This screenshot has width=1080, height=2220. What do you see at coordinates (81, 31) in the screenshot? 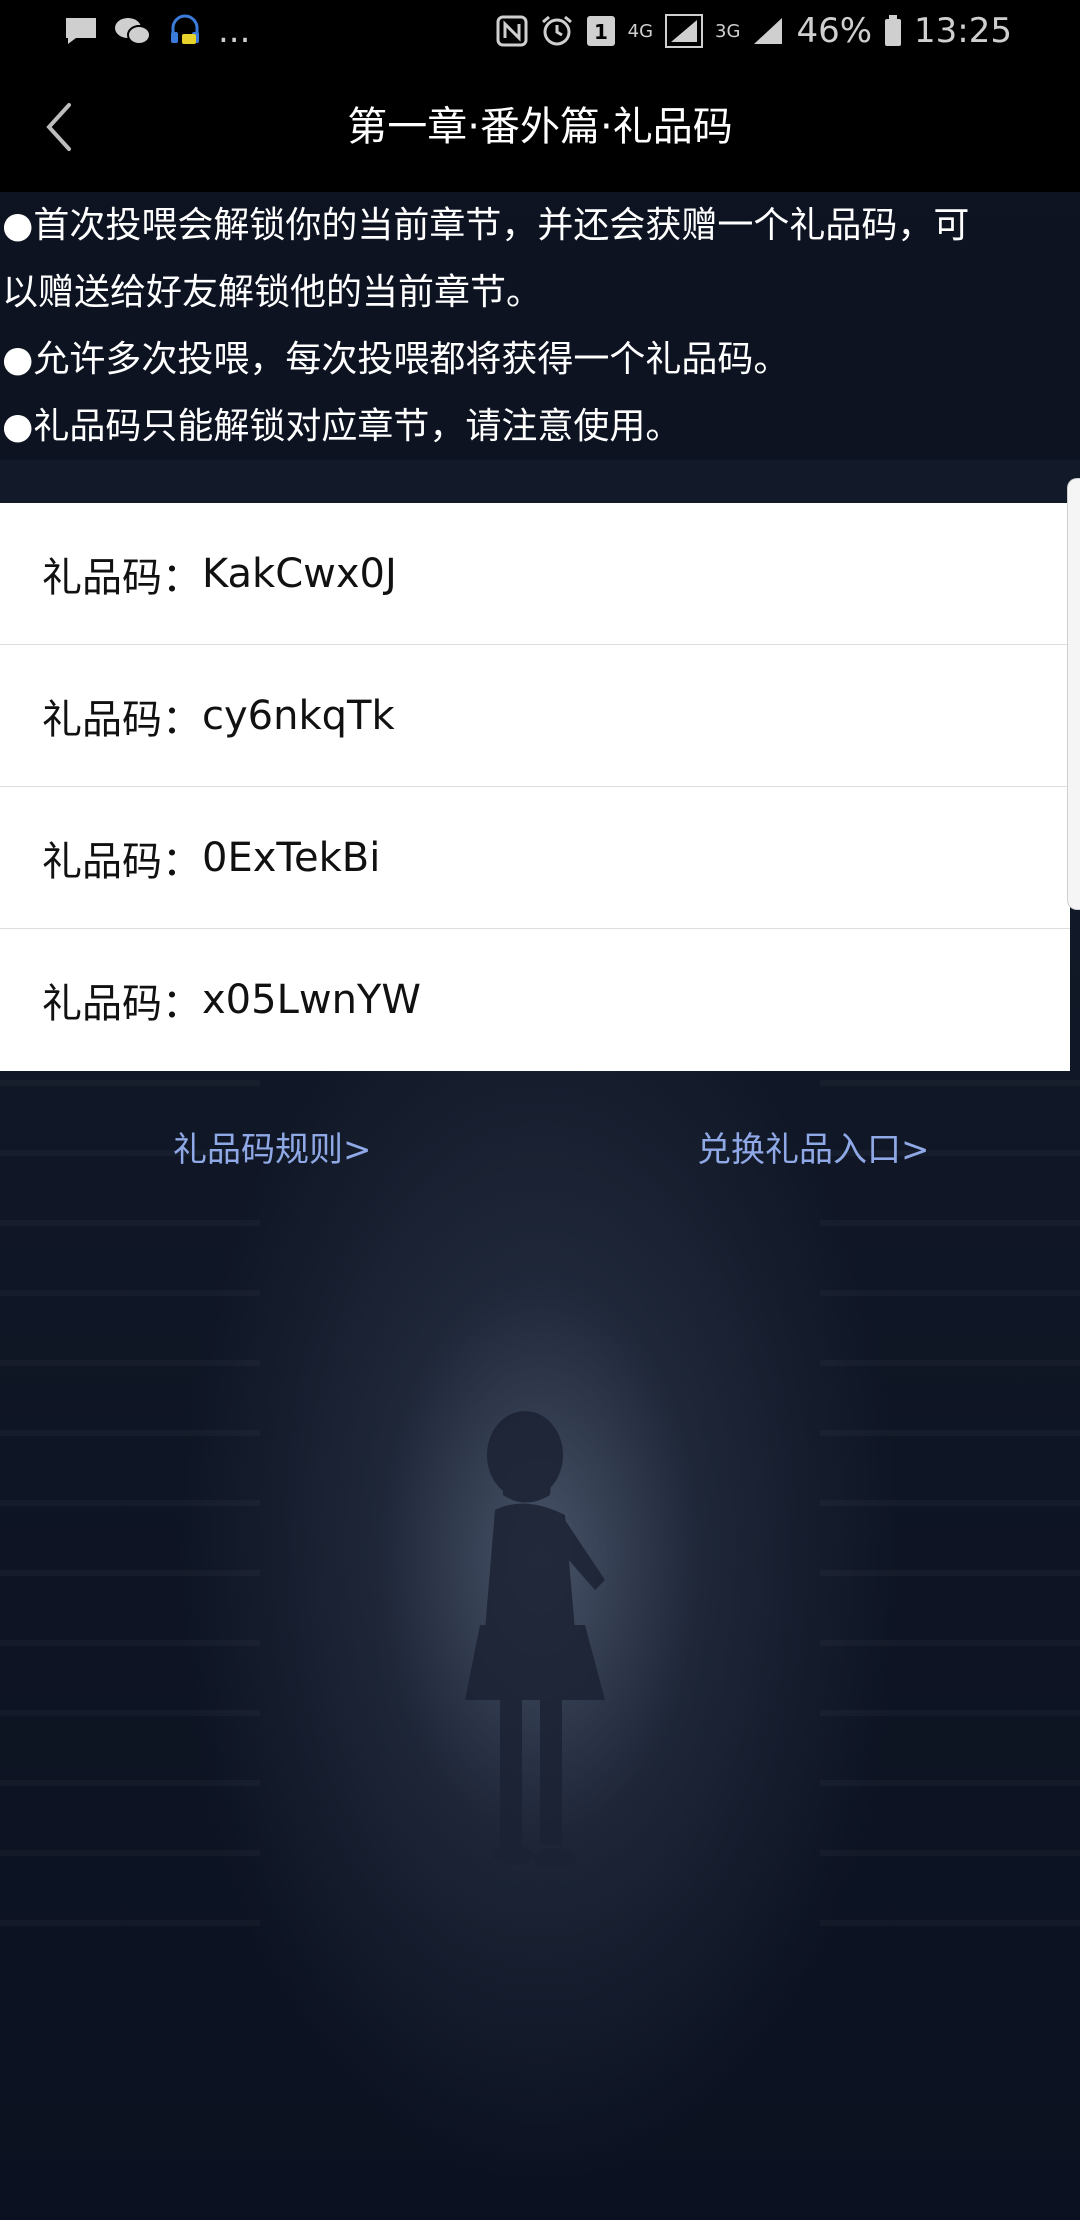
I see `message-icon` at bounding box center [81, 31].